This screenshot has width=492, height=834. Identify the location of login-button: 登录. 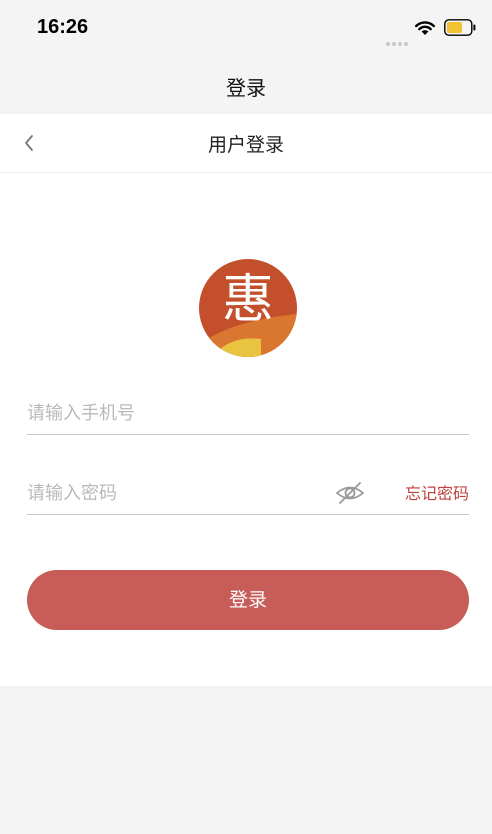
(248, 600).